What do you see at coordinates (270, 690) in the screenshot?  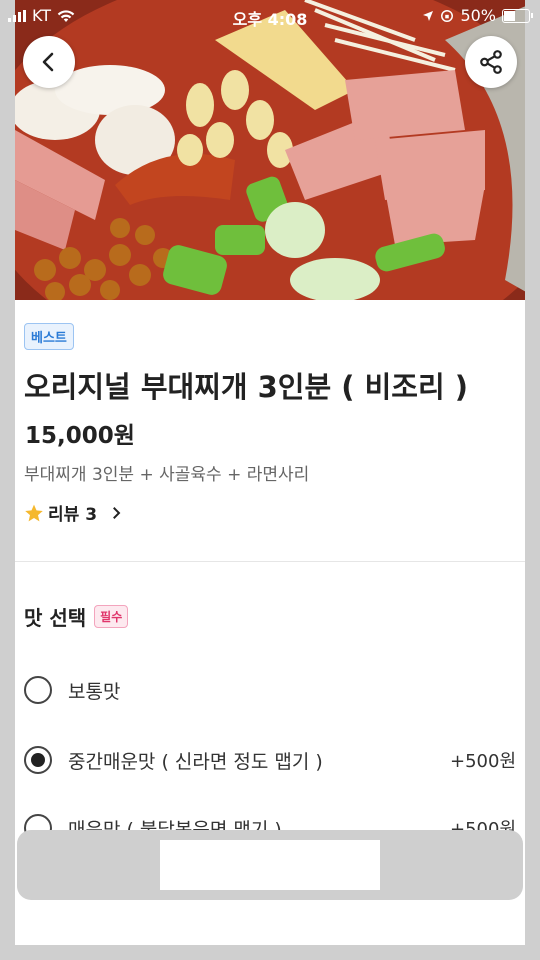 I see `option-item: 보통맛` at bounding box center [270, 690].